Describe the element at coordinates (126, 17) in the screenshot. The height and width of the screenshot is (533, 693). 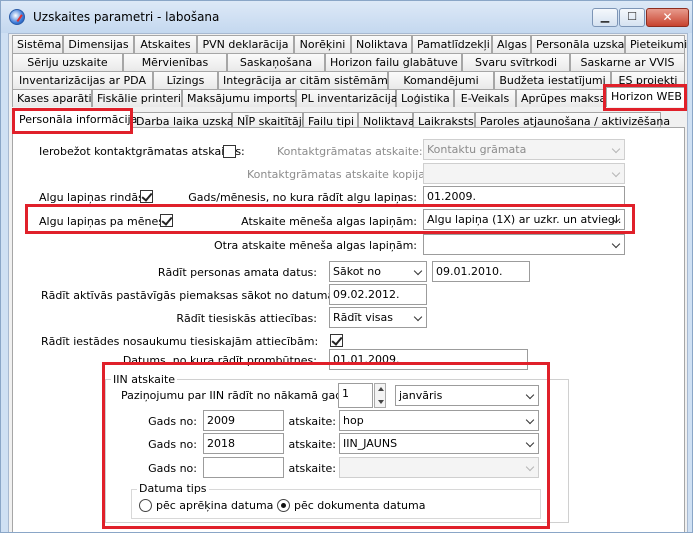
I see `window-title: Uzskaites parametri - labošana` at that location.